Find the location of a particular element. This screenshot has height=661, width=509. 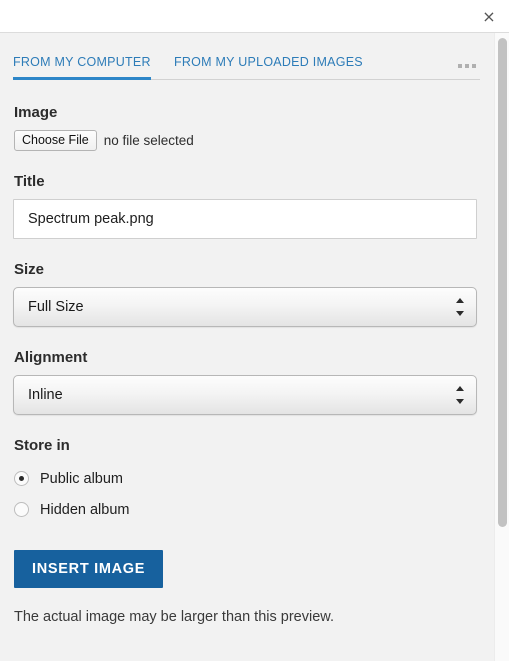

vertical-scrollbar-thumb is located at coordinates (502, 282).